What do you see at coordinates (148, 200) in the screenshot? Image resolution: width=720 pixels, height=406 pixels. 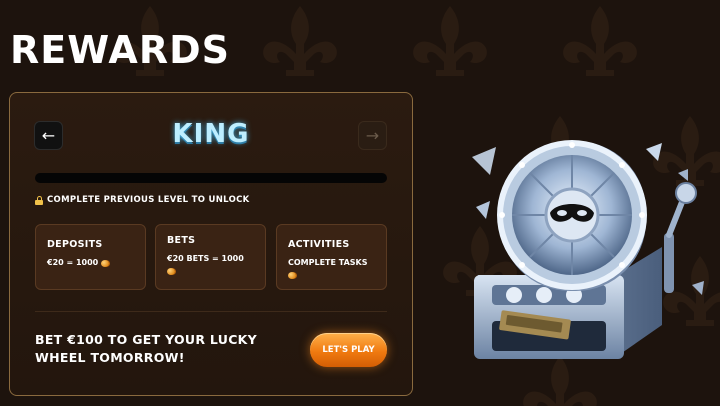 I see `locked-message: COMPLETE PREVIOUS LEVEL TO UNLOCK` at bounding box center [148, 200].